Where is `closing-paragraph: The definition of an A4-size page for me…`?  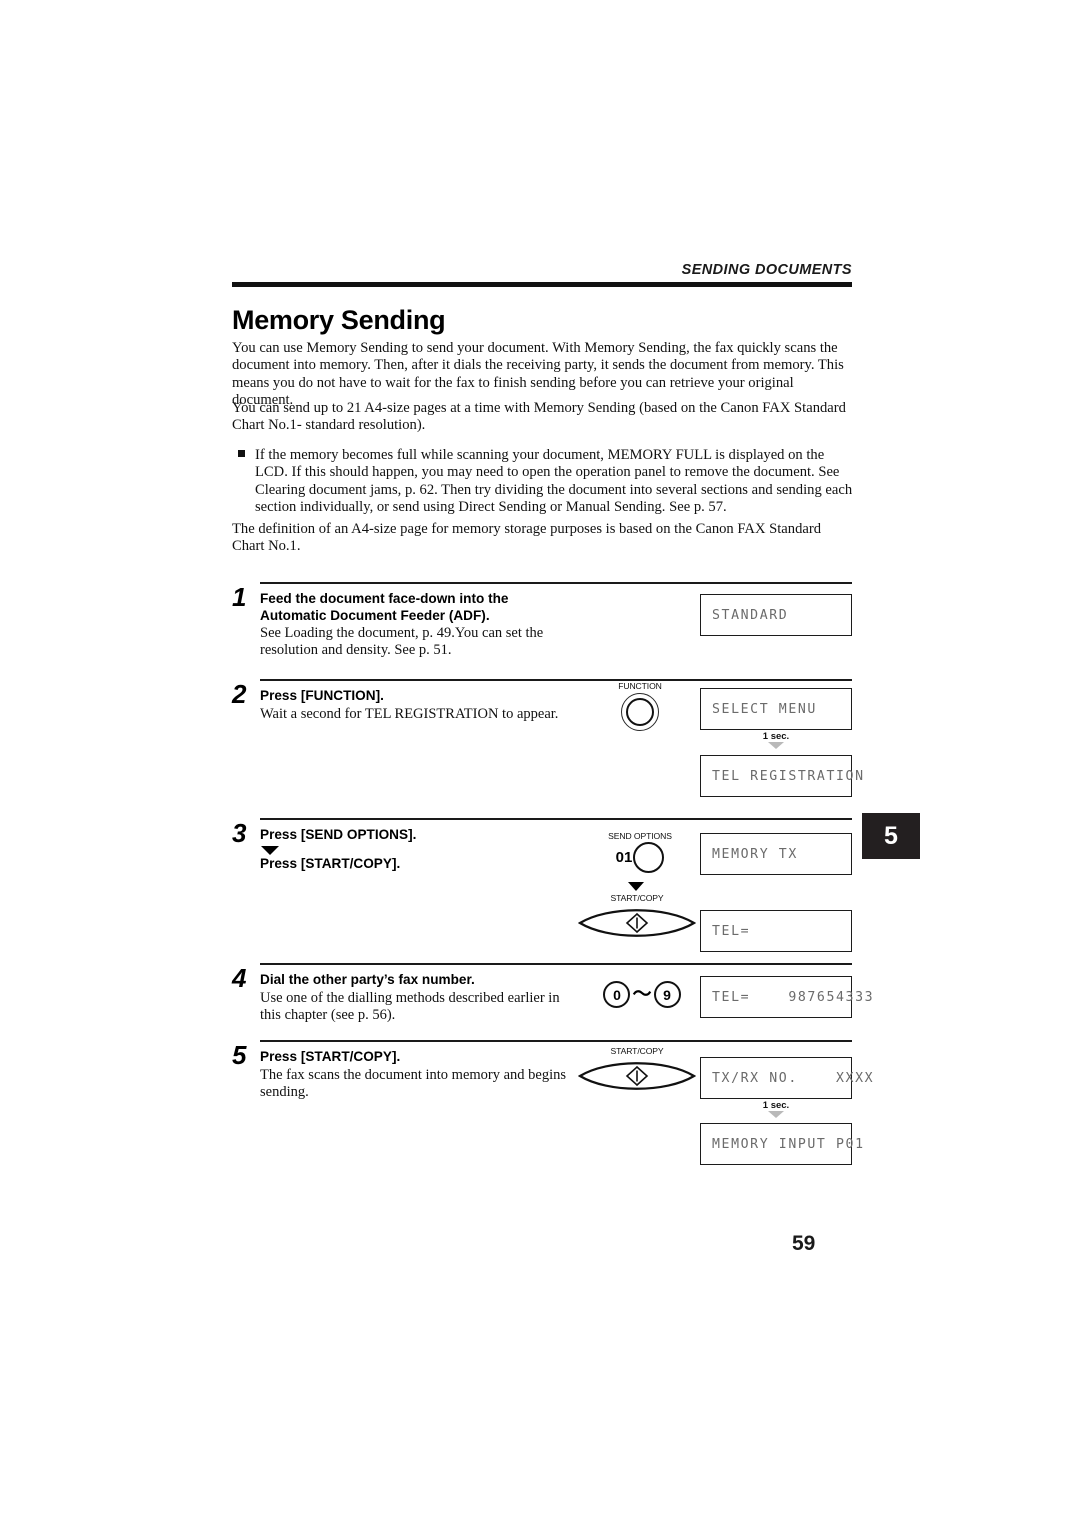
closing-paragraph: The definition of an A4-size page for me… is located at coordinates (527, 538).